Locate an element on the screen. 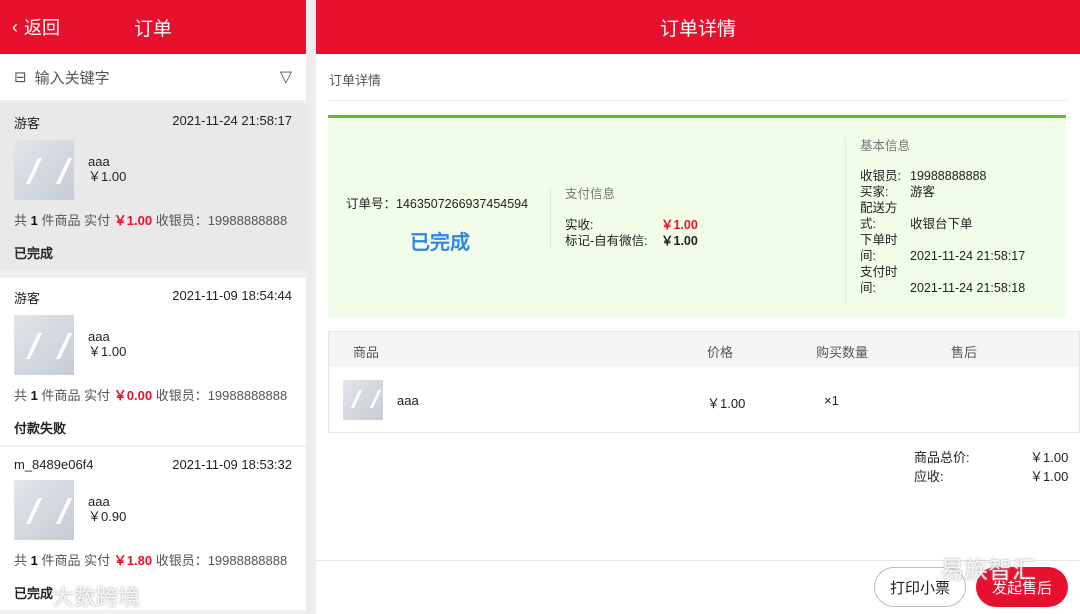 The width and height of the screenshot is (1080, 614). section-title: 订单详情 is located at coordinates (355, 80).